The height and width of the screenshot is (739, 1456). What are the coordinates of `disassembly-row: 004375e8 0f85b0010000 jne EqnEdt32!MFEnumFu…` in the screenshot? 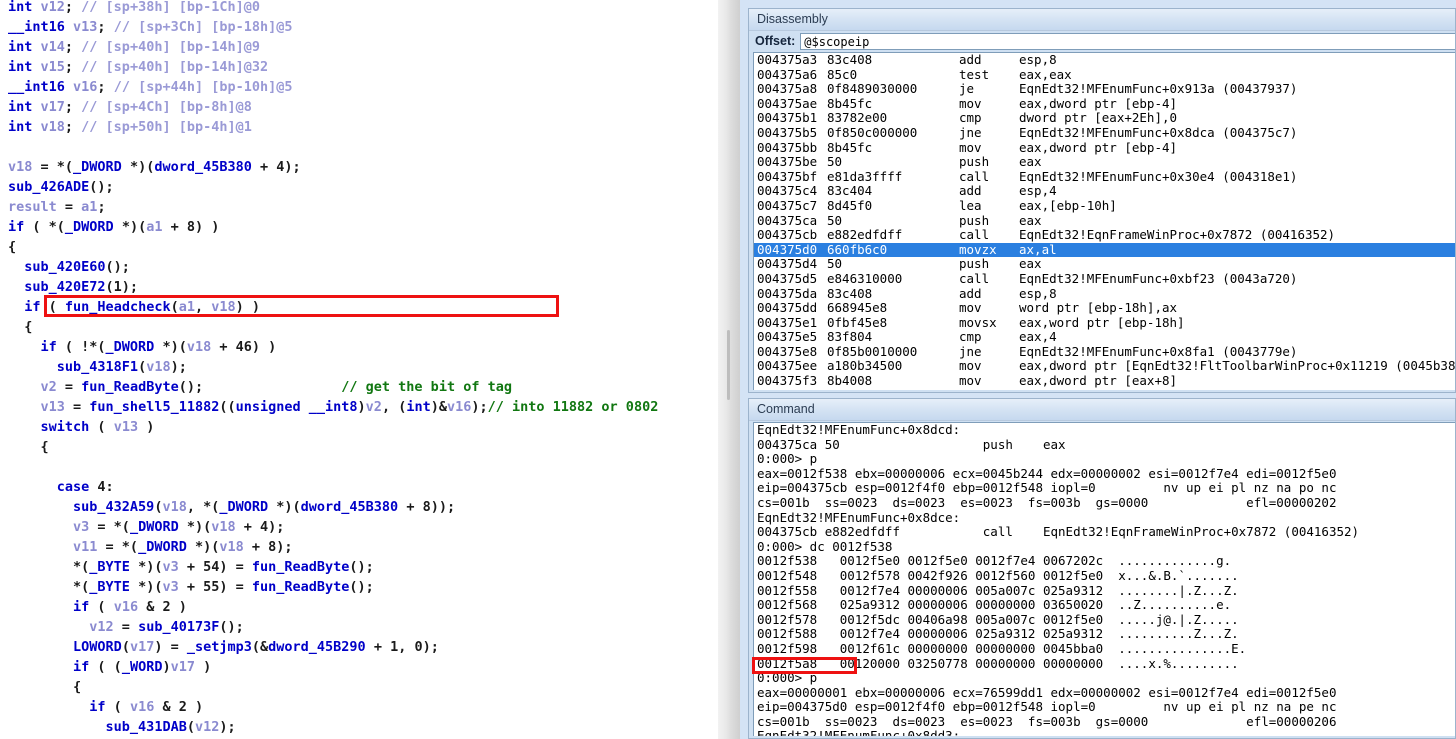 It's located at (1104, 352).